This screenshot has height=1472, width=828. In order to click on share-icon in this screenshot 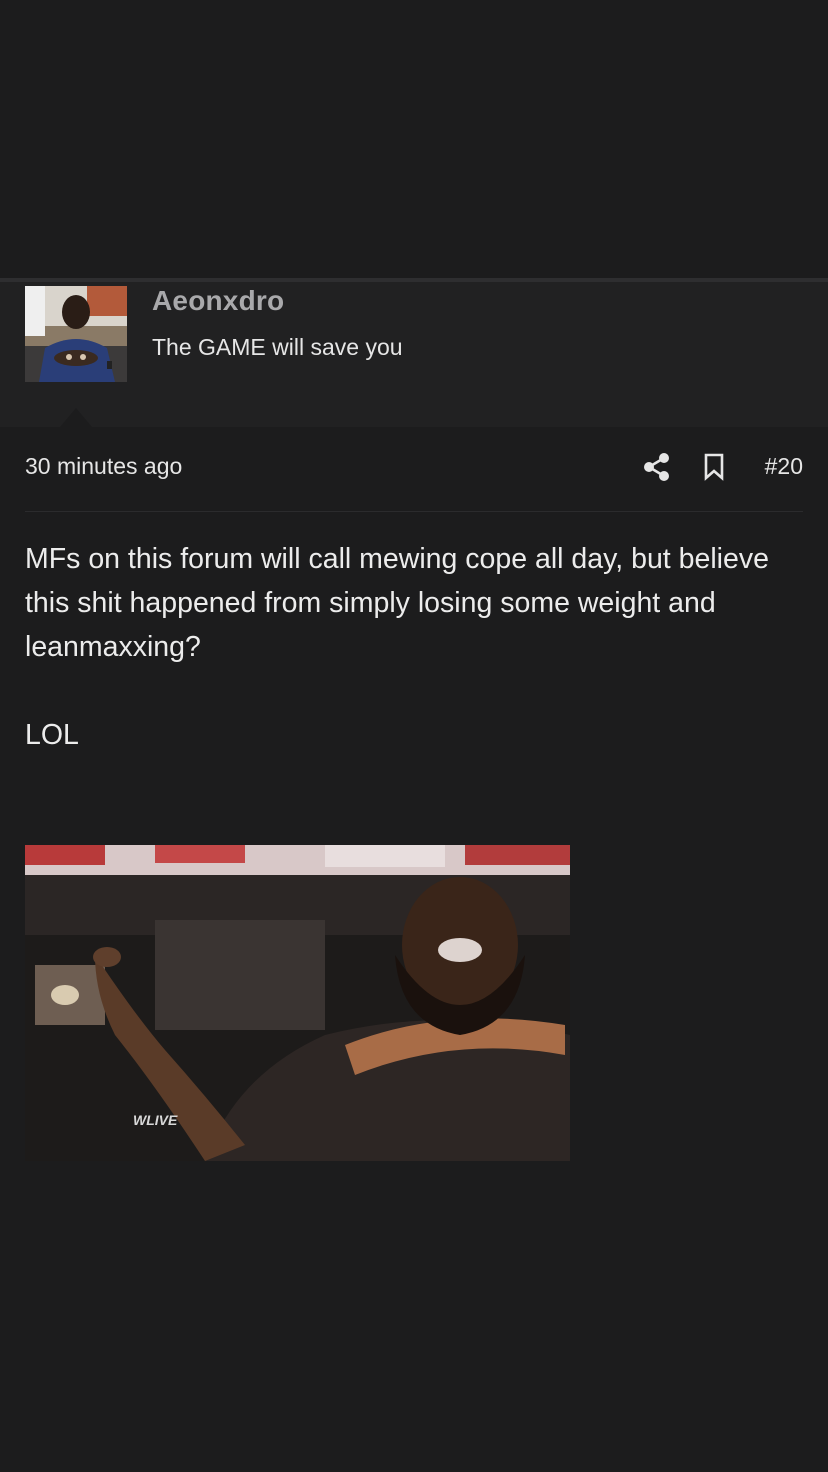, I will do `click(657, 467)`.